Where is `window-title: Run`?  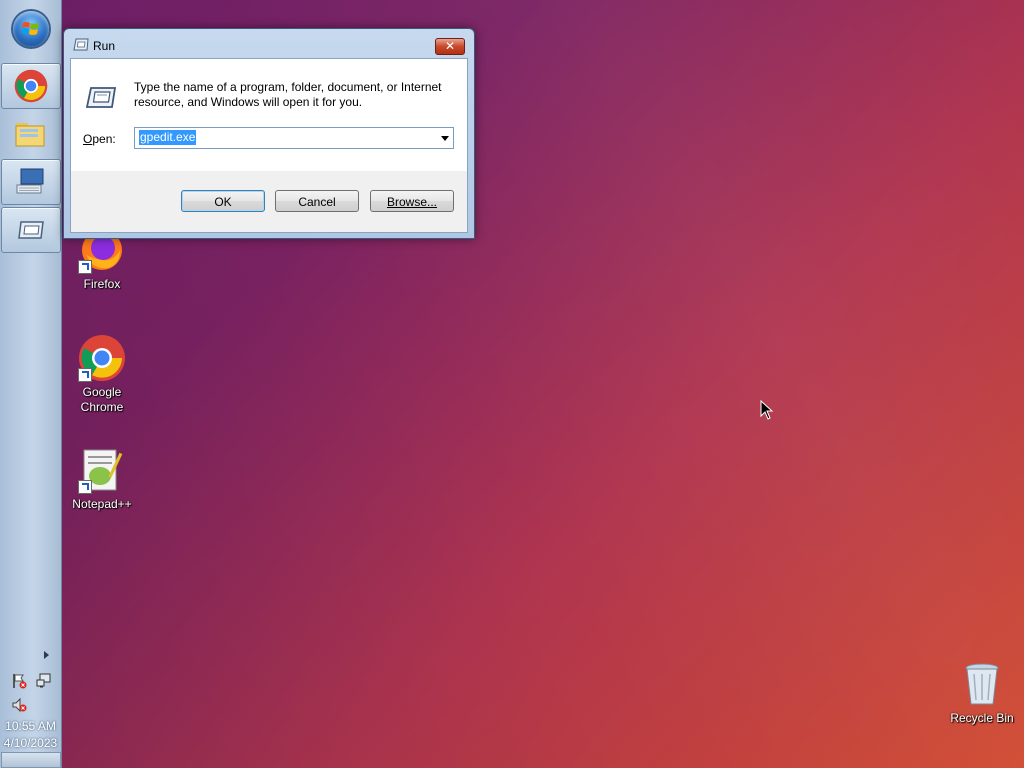
window-title: Run is located at coordinates (104, 46).